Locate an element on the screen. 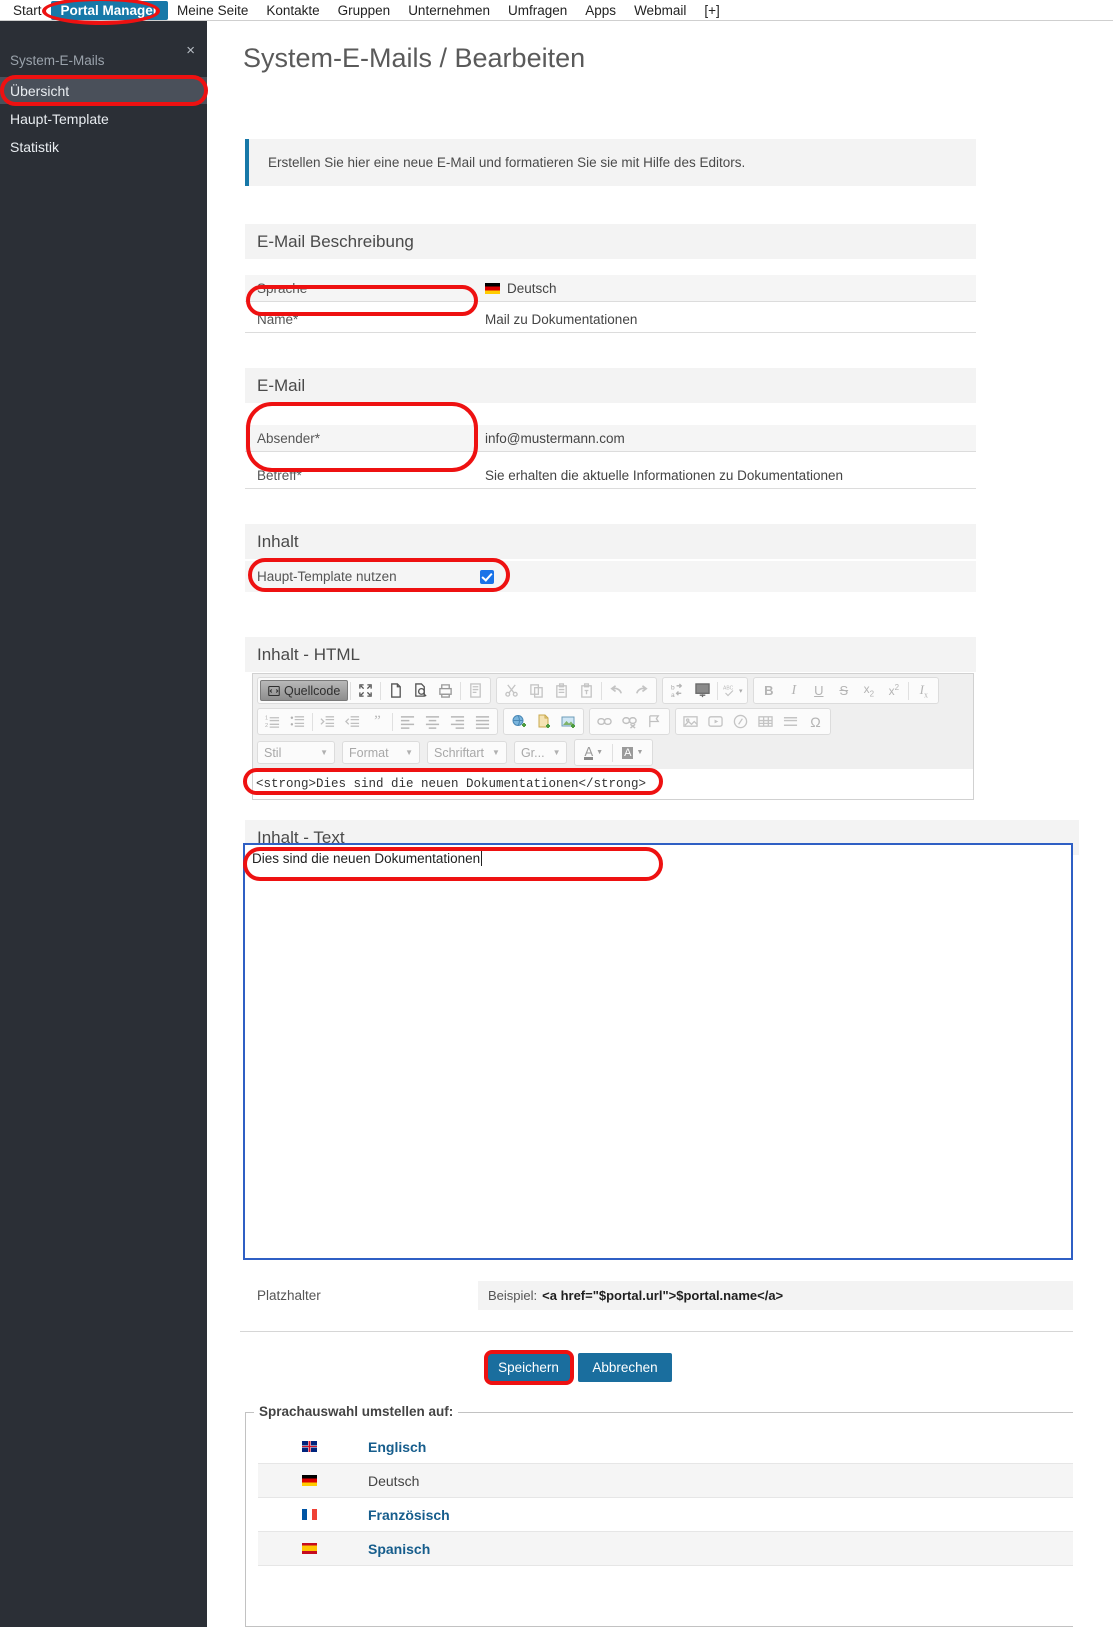 The image size is (1113, 1627). nav-item-unternehmen: Unternehmen is located at coordinates (449, 10).